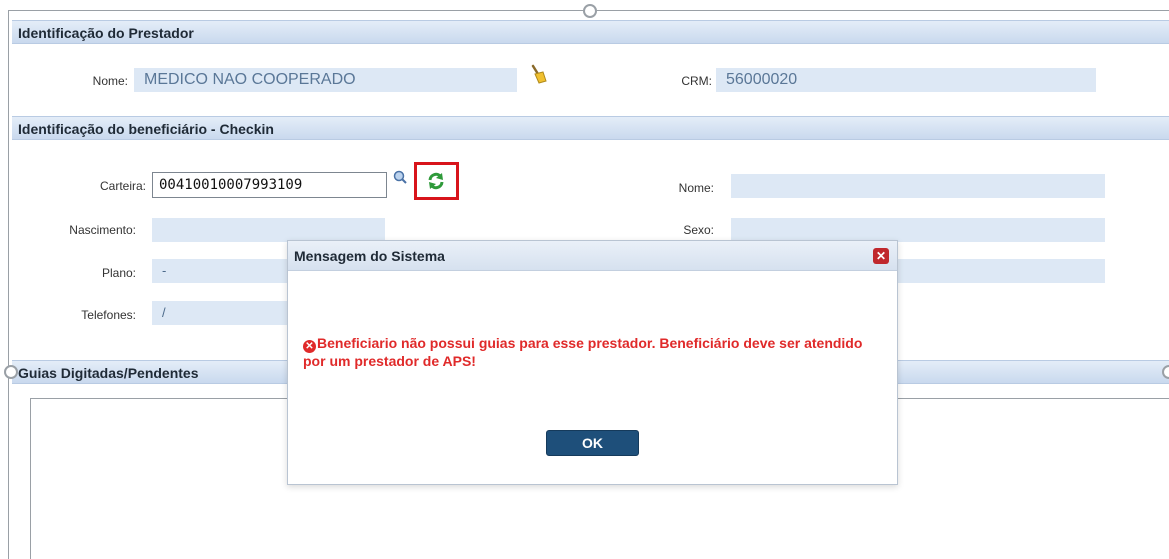 The width and height of the screenshot is (1169, 559). I want to click on crm-field: 56000020, so click(906, 80).